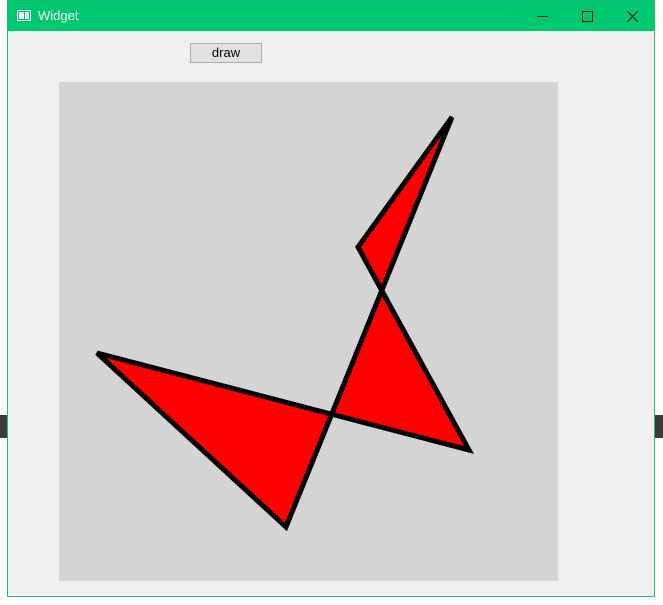 This screenshot has width=663, height=605. What do you see at coordinates (24, 15) in the screenshot?
I see `window-app-icon` at bounding box center [24, 15].